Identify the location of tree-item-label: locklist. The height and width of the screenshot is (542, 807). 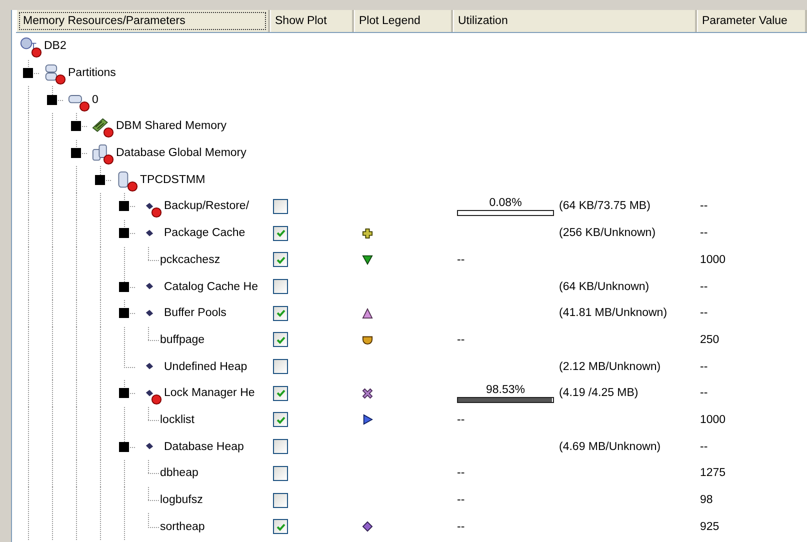
(178, 420).